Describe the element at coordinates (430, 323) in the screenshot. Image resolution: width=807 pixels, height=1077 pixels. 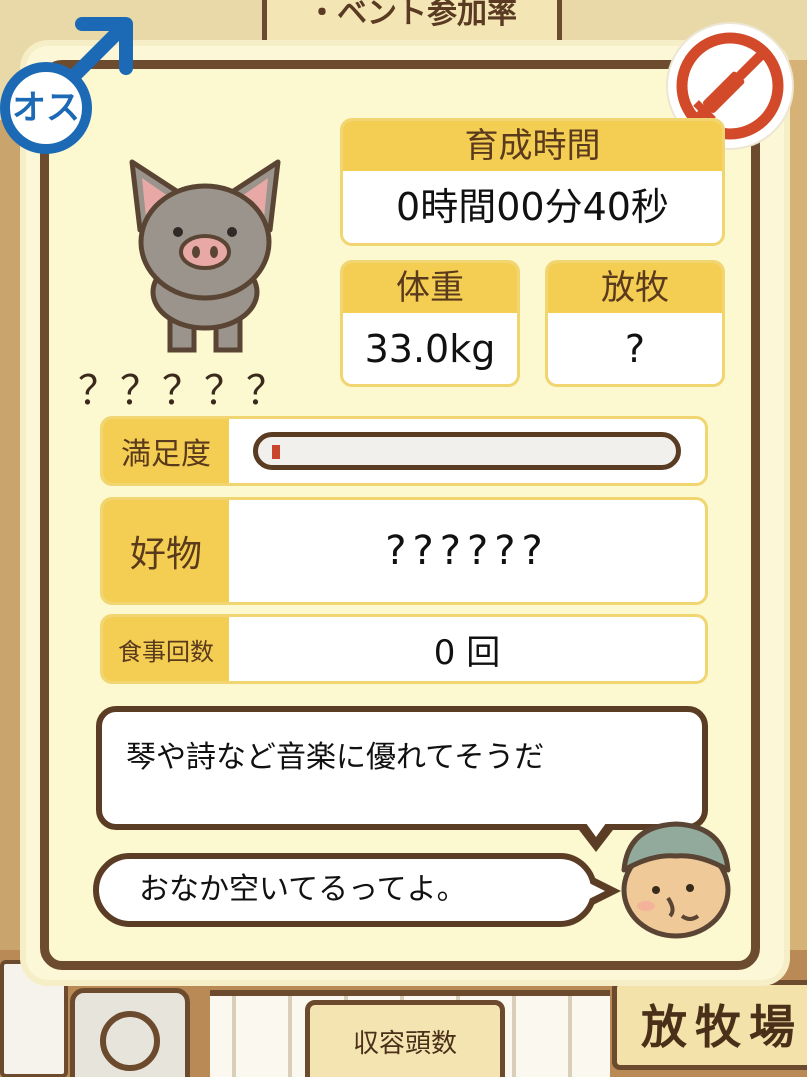
I see `weight-box: 体重 33.0kg` at that location.